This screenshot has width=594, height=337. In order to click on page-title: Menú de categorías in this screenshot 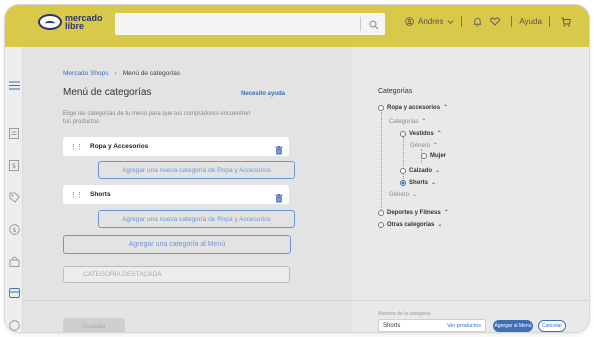, I will do `click(107, 92)`.